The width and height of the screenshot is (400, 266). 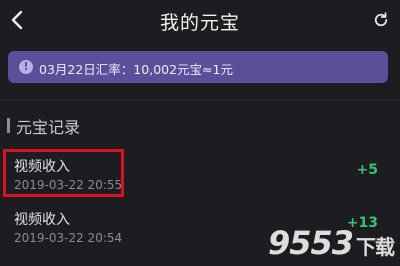 What do you see at coordinates (375, 247) in the screenshot?
I see `watermark-suffix: 下载` at bounding box center [375, 247].